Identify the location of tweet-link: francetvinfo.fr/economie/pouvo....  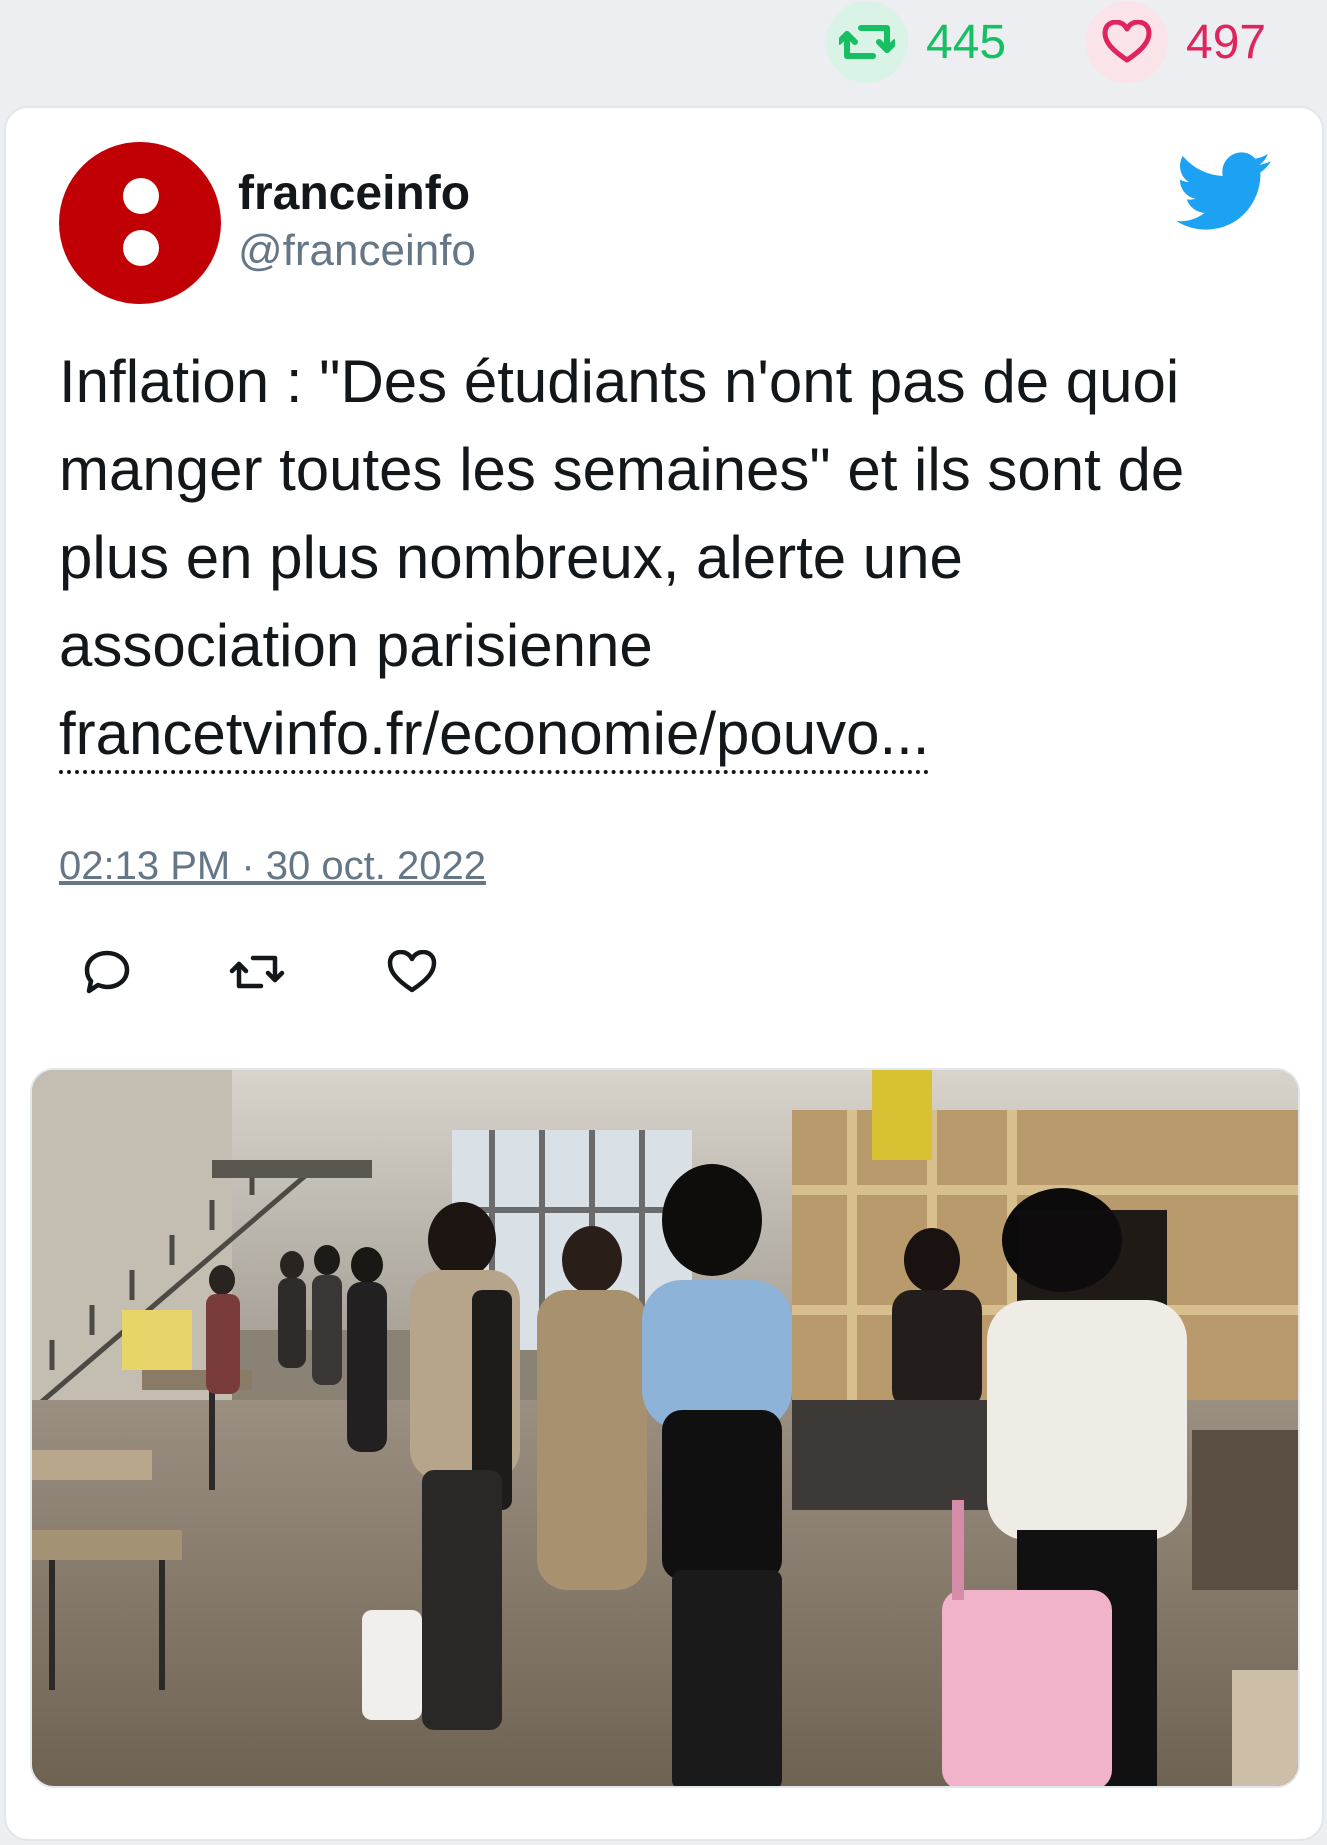
(494, 736).